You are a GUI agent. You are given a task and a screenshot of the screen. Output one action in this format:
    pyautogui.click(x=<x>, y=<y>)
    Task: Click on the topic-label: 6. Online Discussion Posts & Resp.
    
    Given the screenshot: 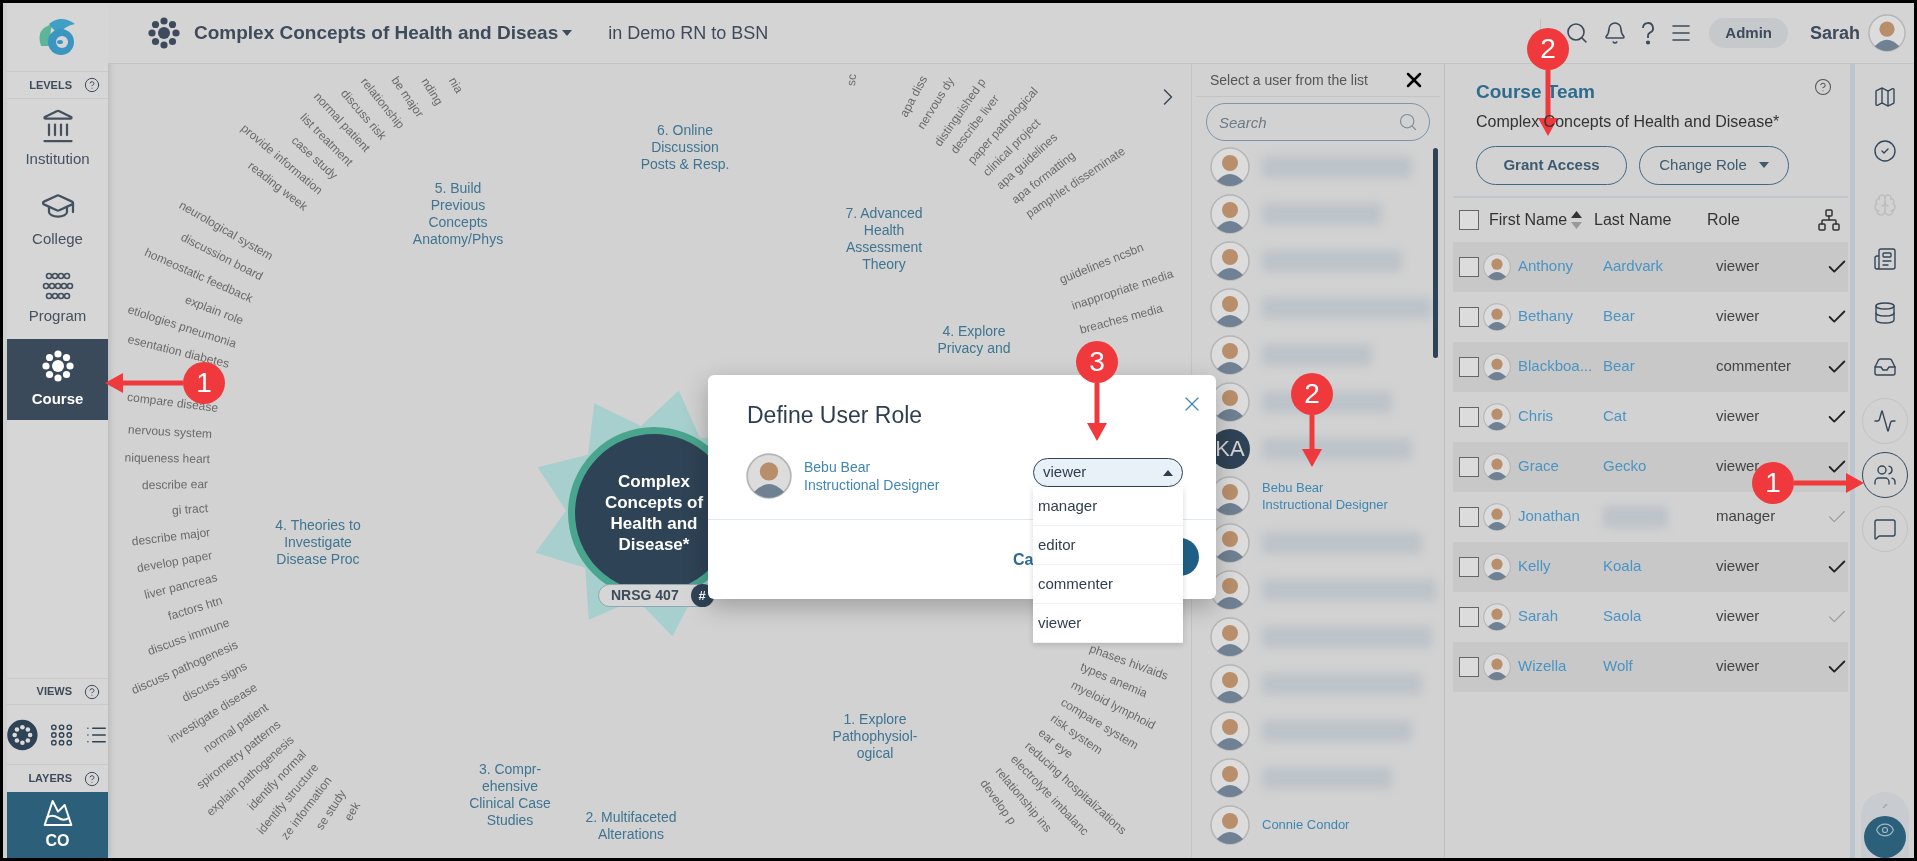 What is the action you would take?
    pyautogui.click(x=685, y=147)
    